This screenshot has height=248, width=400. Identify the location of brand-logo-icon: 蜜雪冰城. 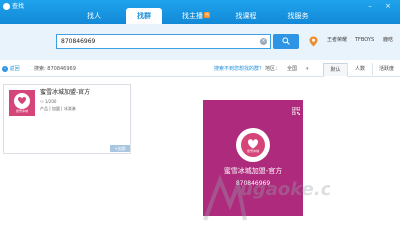
(253, 145).